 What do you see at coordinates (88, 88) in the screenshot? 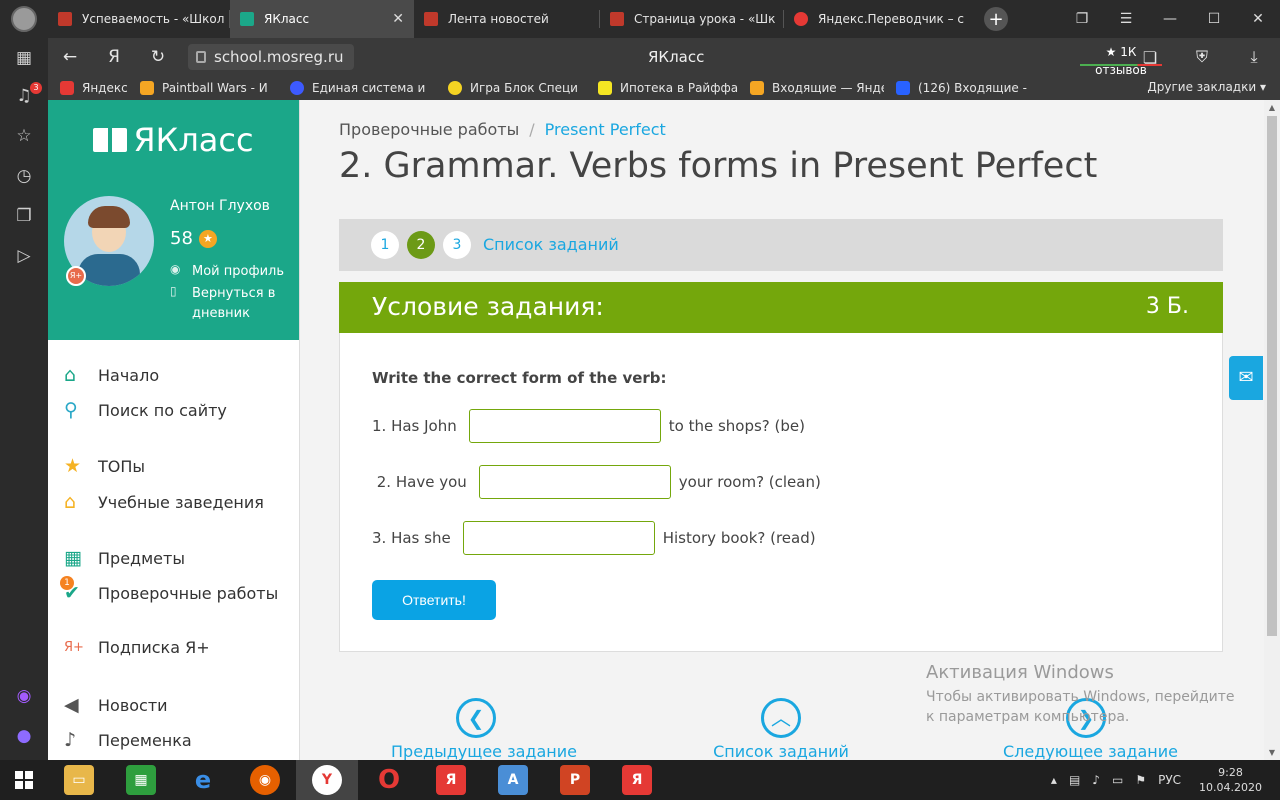
I see `bookmark-yandex: Яндекс` at bounding box center [88, 88].